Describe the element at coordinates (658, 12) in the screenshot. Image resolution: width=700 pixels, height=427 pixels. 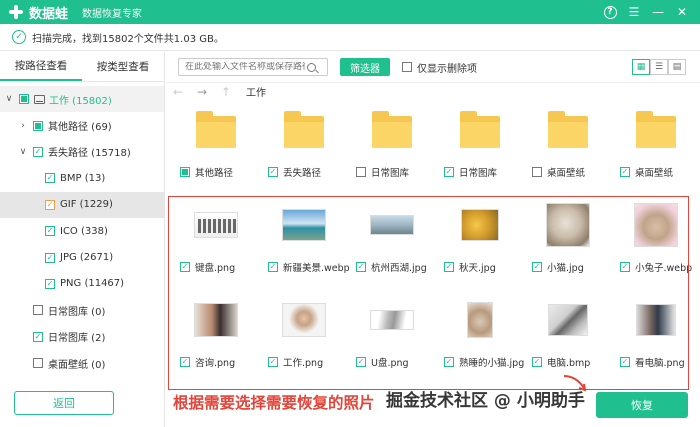
I see `minimize-button: —` at that location.